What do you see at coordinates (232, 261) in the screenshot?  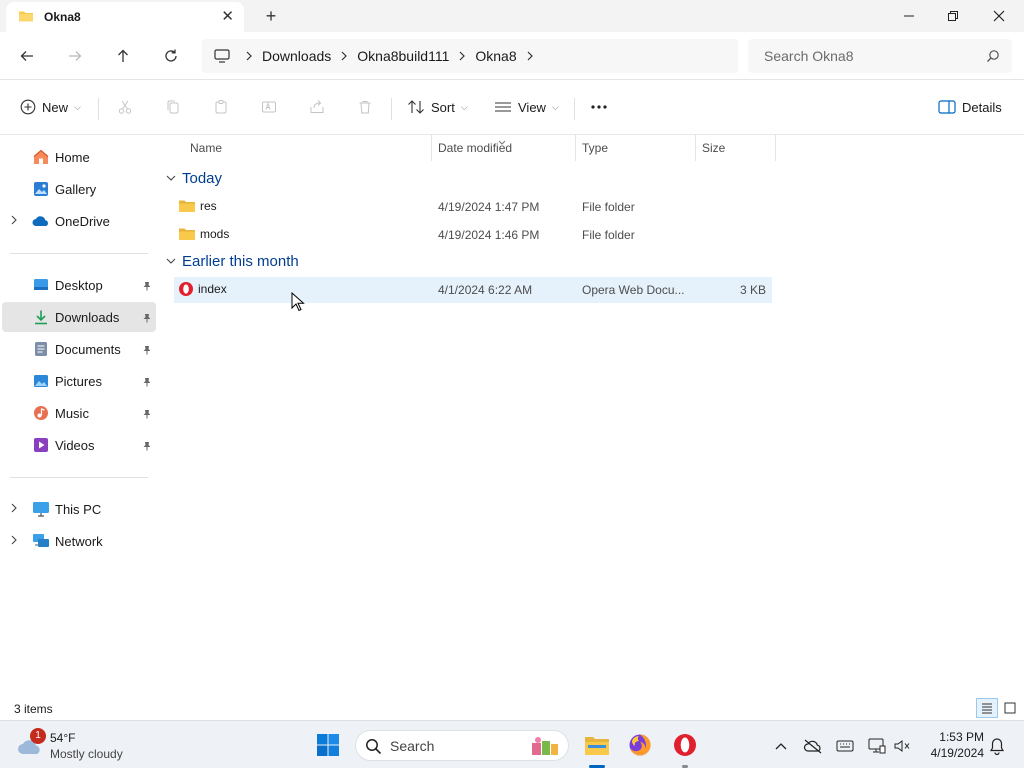 I see `group-header-earlier-this-month: Earlier this month` at bounding box center [232, 261].